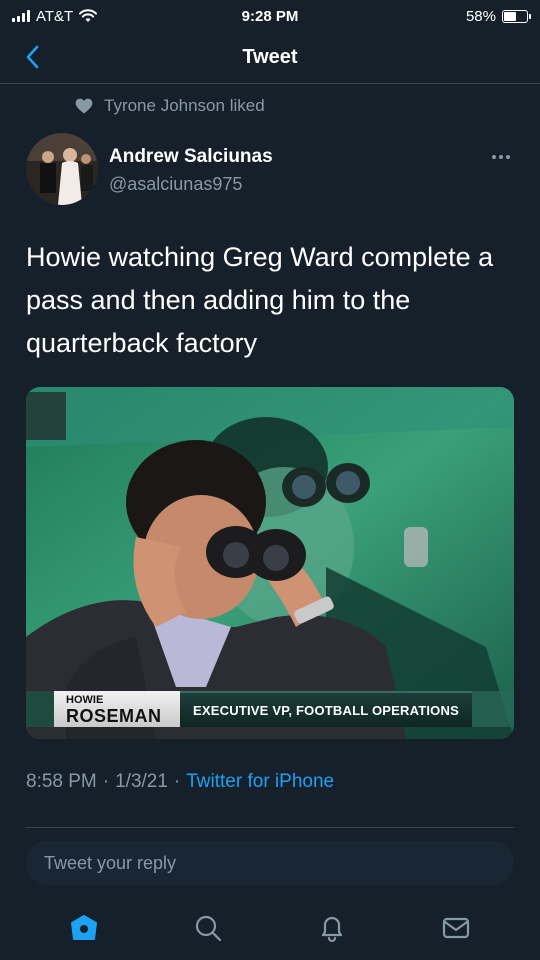 The width and height of the screenshot is (540, 960). I want to click on social-context: Tyrone Johnson liked, so click(169, 106).